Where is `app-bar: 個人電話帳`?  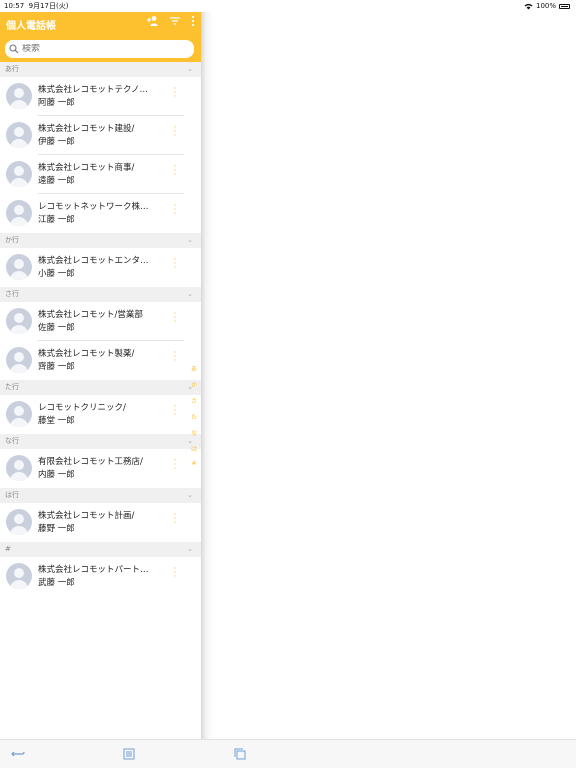
app-bar: 個人電話帳 is located at coordinates (100, 37).